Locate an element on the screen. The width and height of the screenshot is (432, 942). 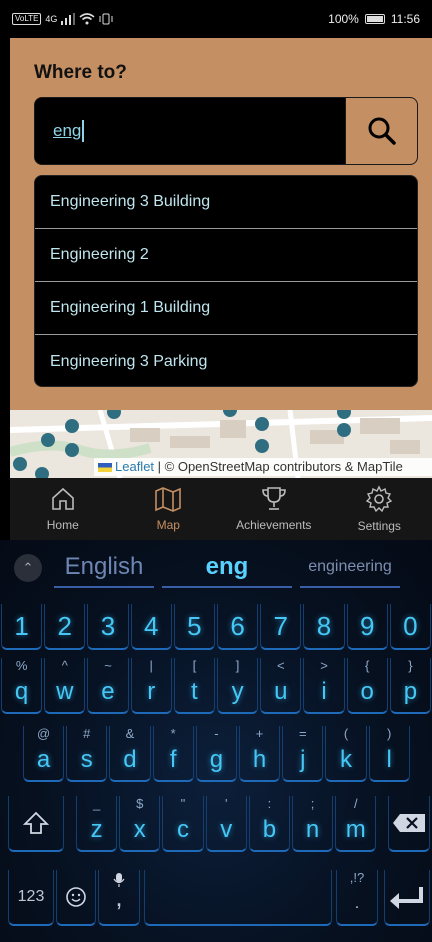
key-6: 6 is located at coordinates (238, 627).